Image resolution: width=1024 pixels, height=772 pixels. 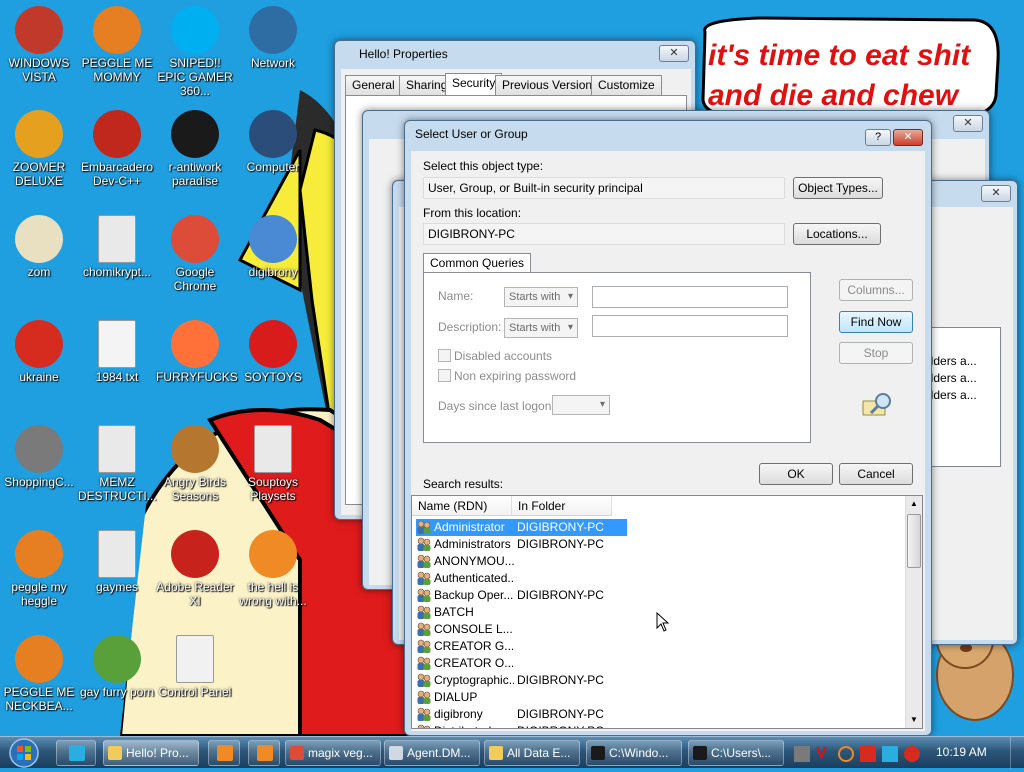 What do you see at coordinates (117, 344) in the screenshot?
I see `text-file-icon` at bounding box center [117, 344].